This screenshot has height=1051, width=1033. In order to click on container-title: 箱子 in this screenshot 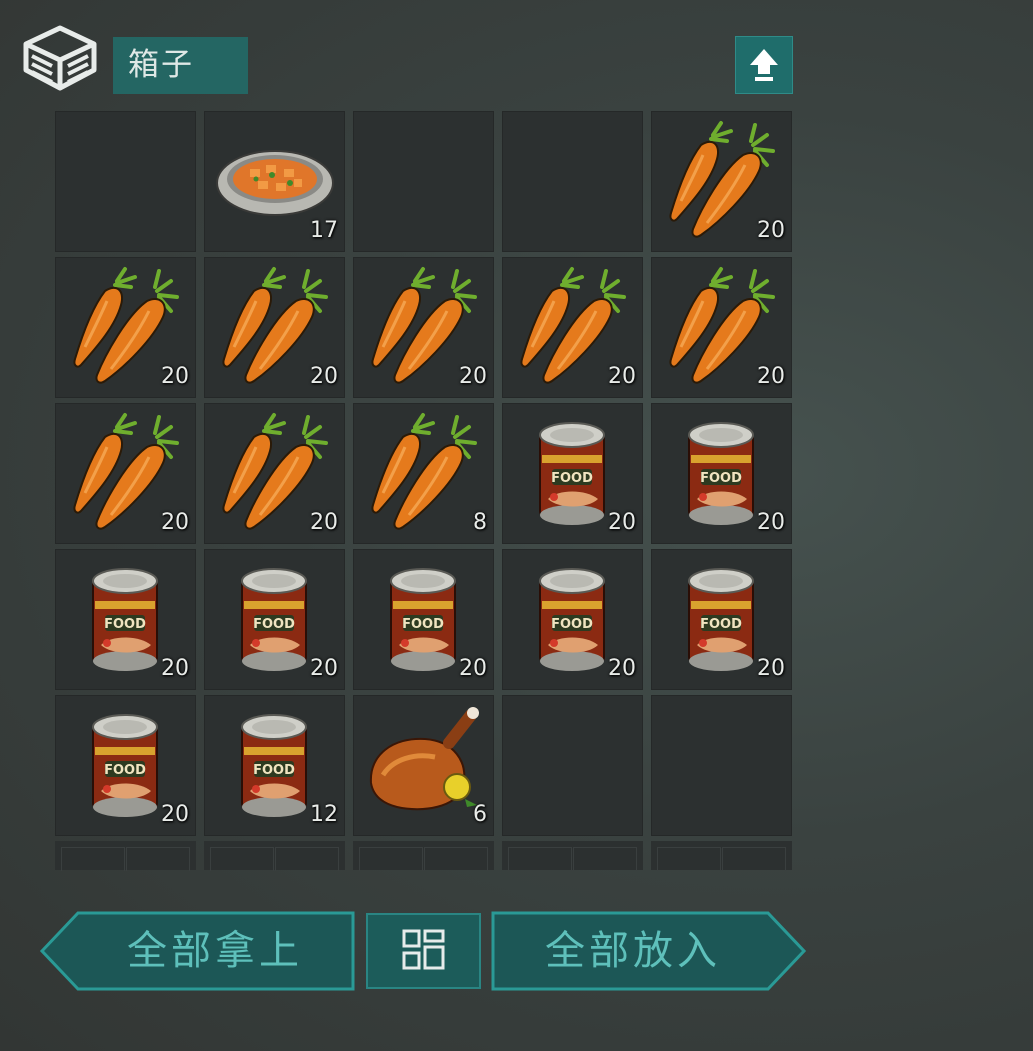, I will do `click(180, 65)`.